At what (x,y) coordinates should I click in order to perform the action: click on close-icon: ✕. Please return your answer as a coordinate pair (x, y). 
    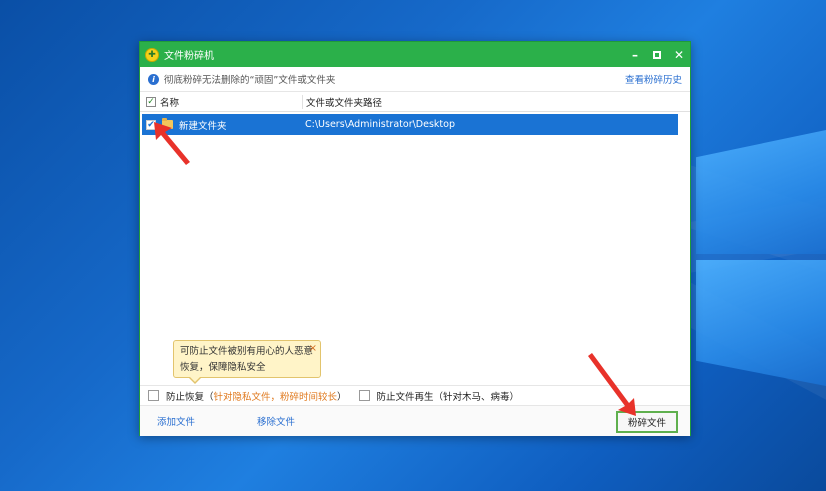
    Looking at the image, I should click on (679, 54).